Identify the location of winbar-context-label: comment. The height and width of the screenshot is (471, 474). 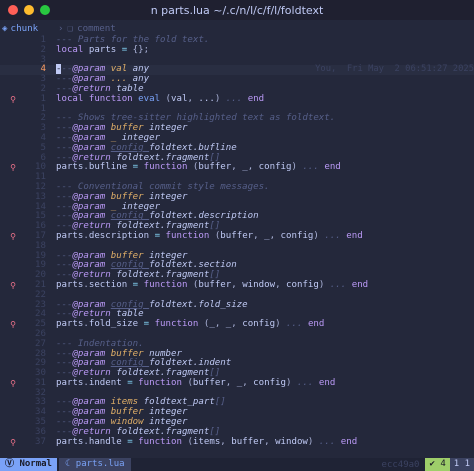
(96, 28).